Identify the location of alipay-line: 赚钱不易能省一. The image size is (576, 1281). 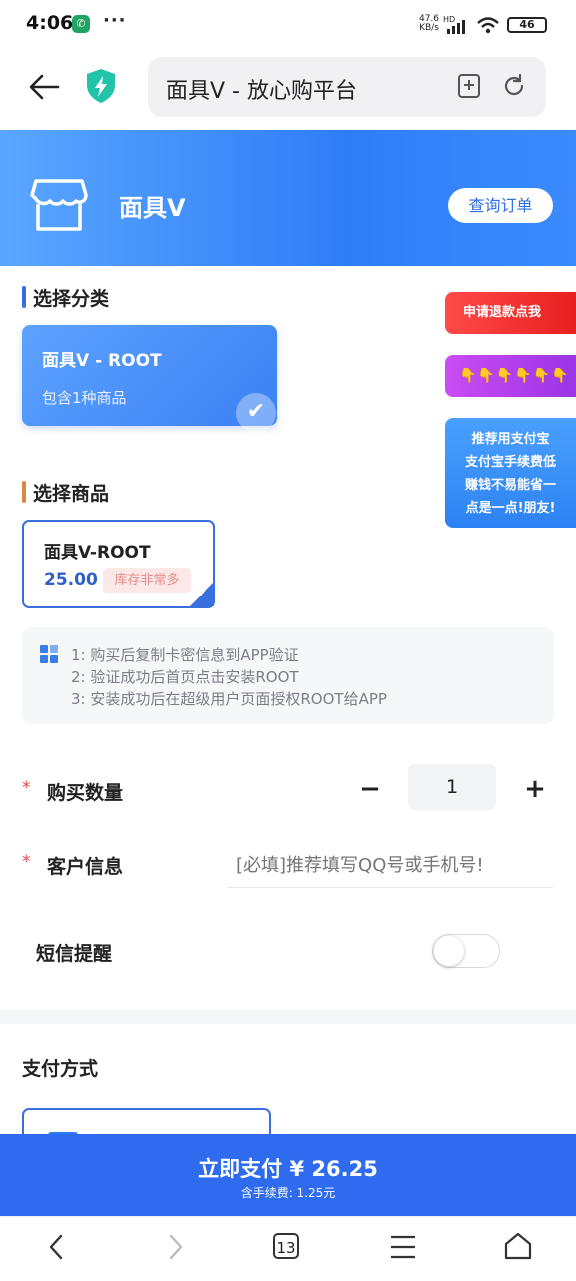
(510, 485).